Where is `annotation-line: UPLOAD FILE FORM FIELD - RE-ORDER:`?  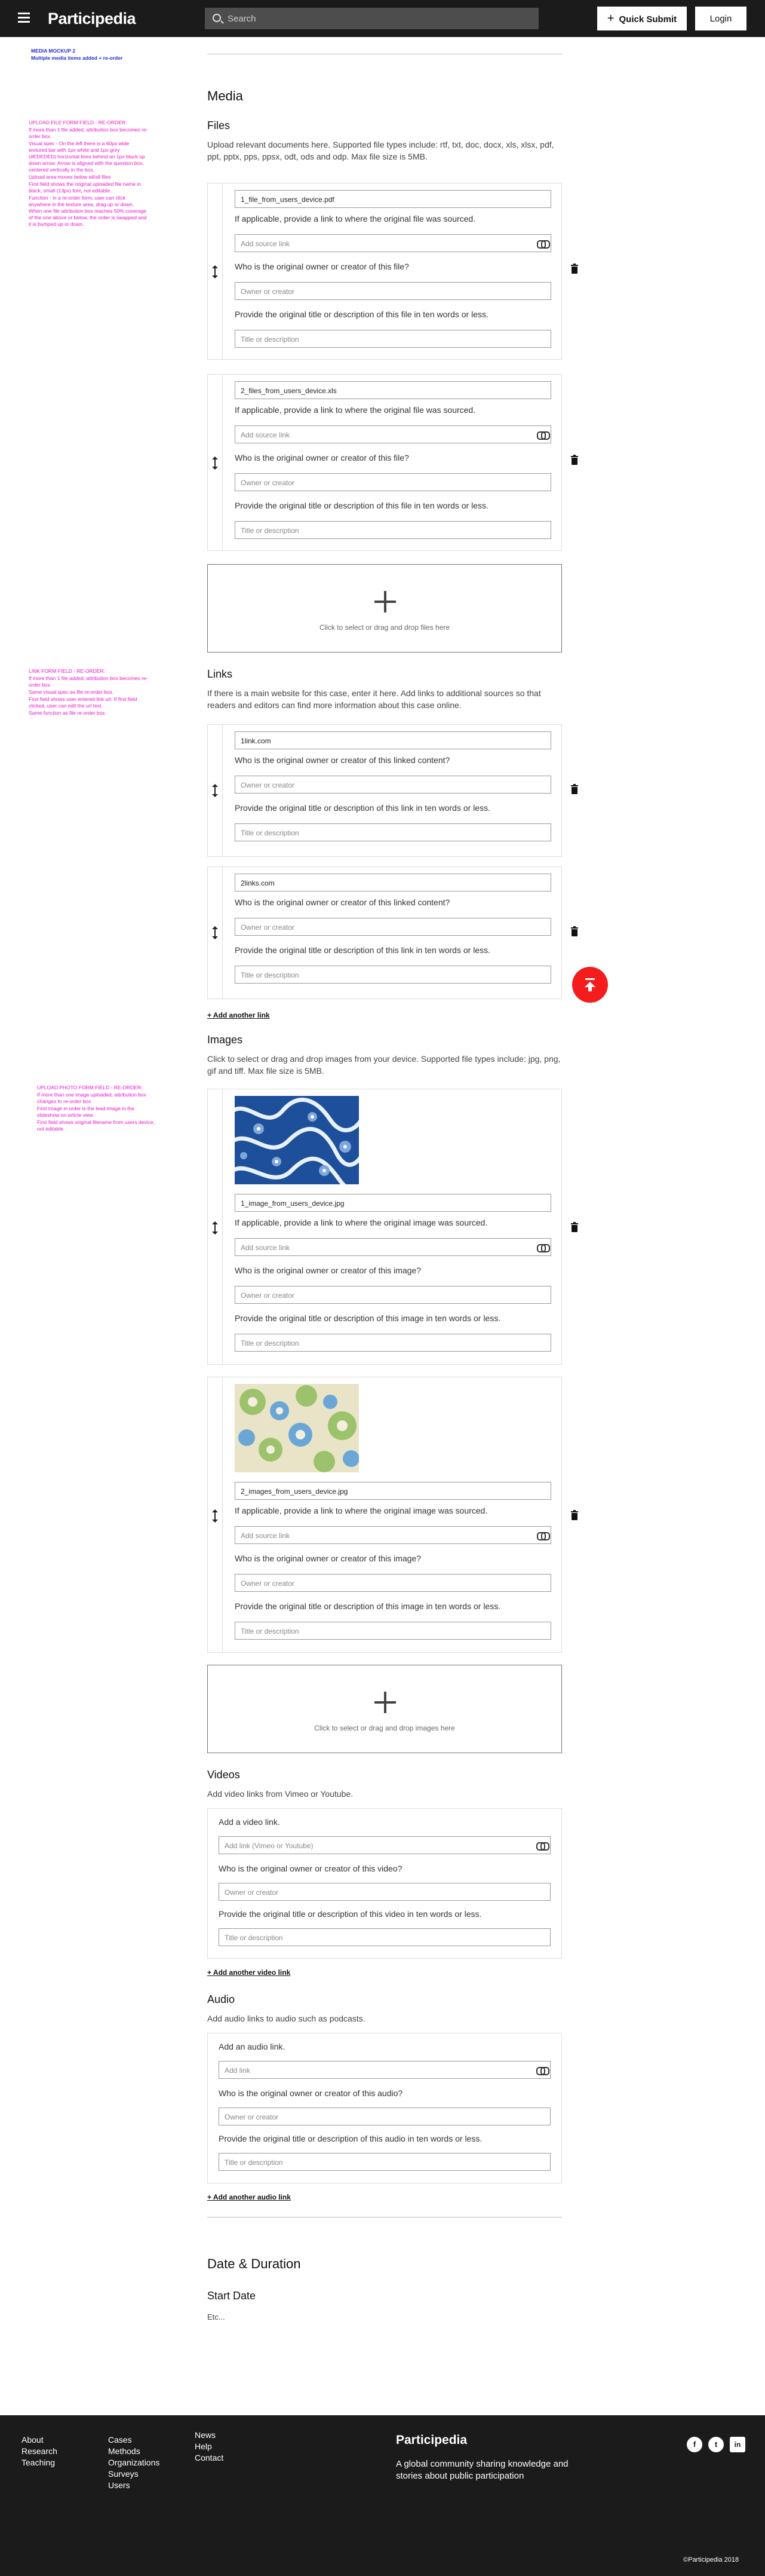 annotation-line: UPLOAD FILE FORM FIELD - RE-ORDER: is located at coordinates (78, 123).